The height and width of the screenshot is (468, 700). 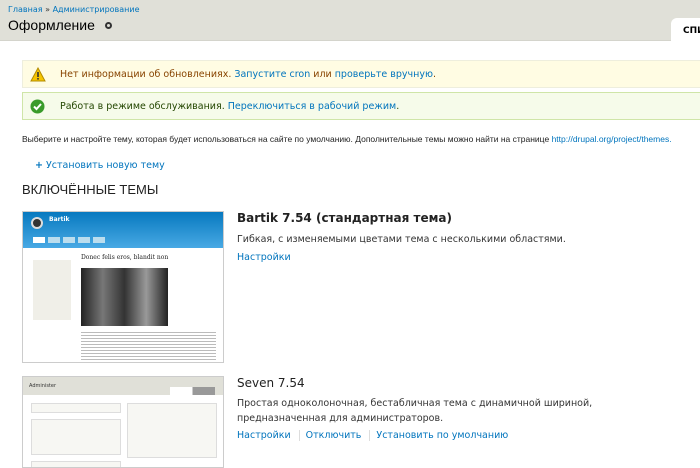 I want to click on enabled-themes-heading: ВКЛЮЧЁННЫЕ ТЕМЫ, so click(x=90, y=189).